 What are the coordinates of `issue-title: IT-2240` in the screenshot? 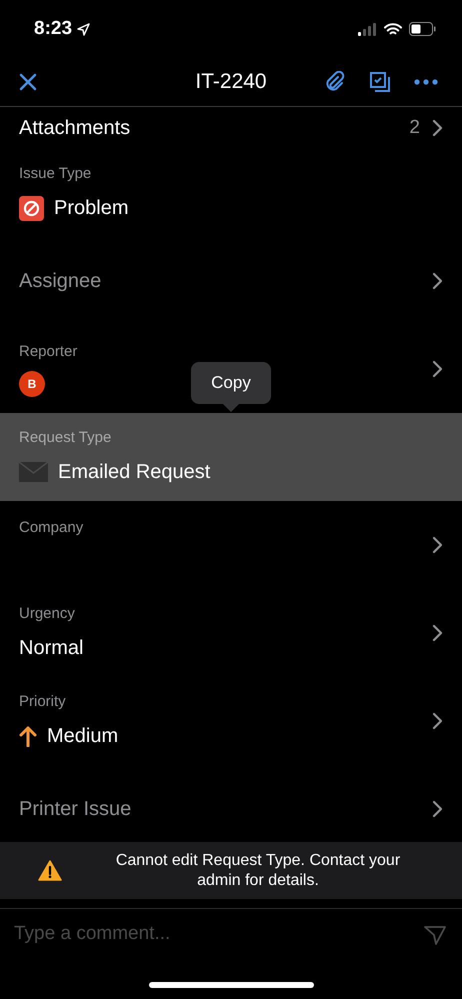 It's located at (231, 82).